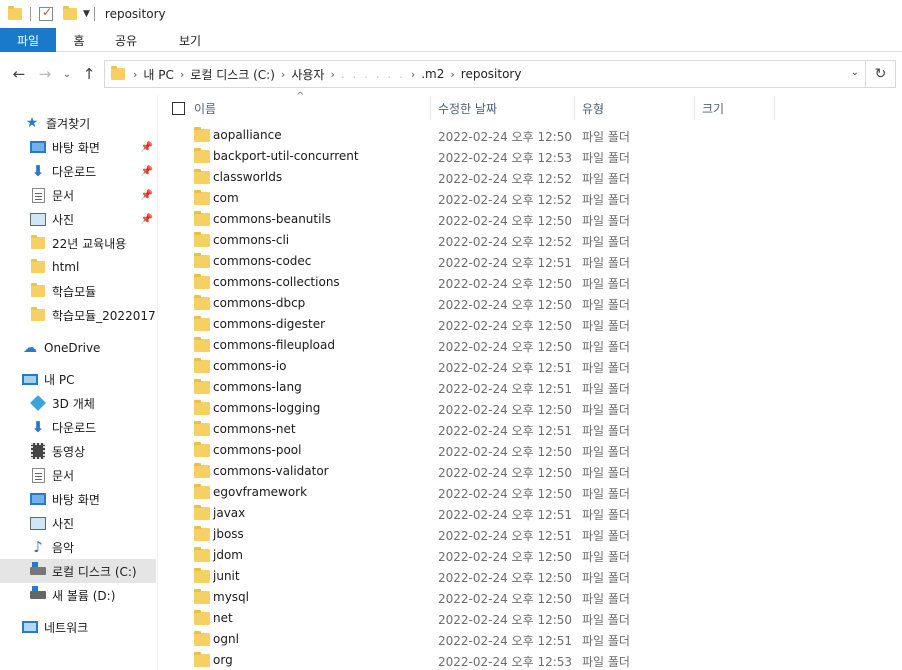 The image size is (902, 670). I want to click on new-folder-quick-access-icon, so click(70, 13).